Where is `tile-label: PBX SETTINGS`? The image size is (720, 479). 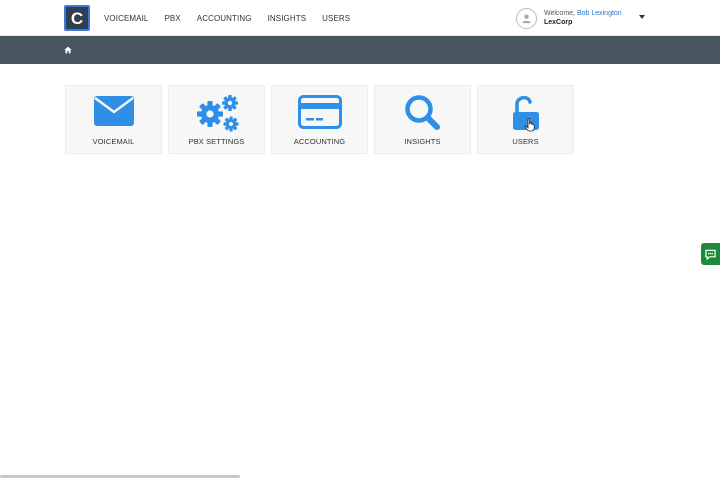 tile-label: PBX SETTINGS is located at coordinates (216, 141).